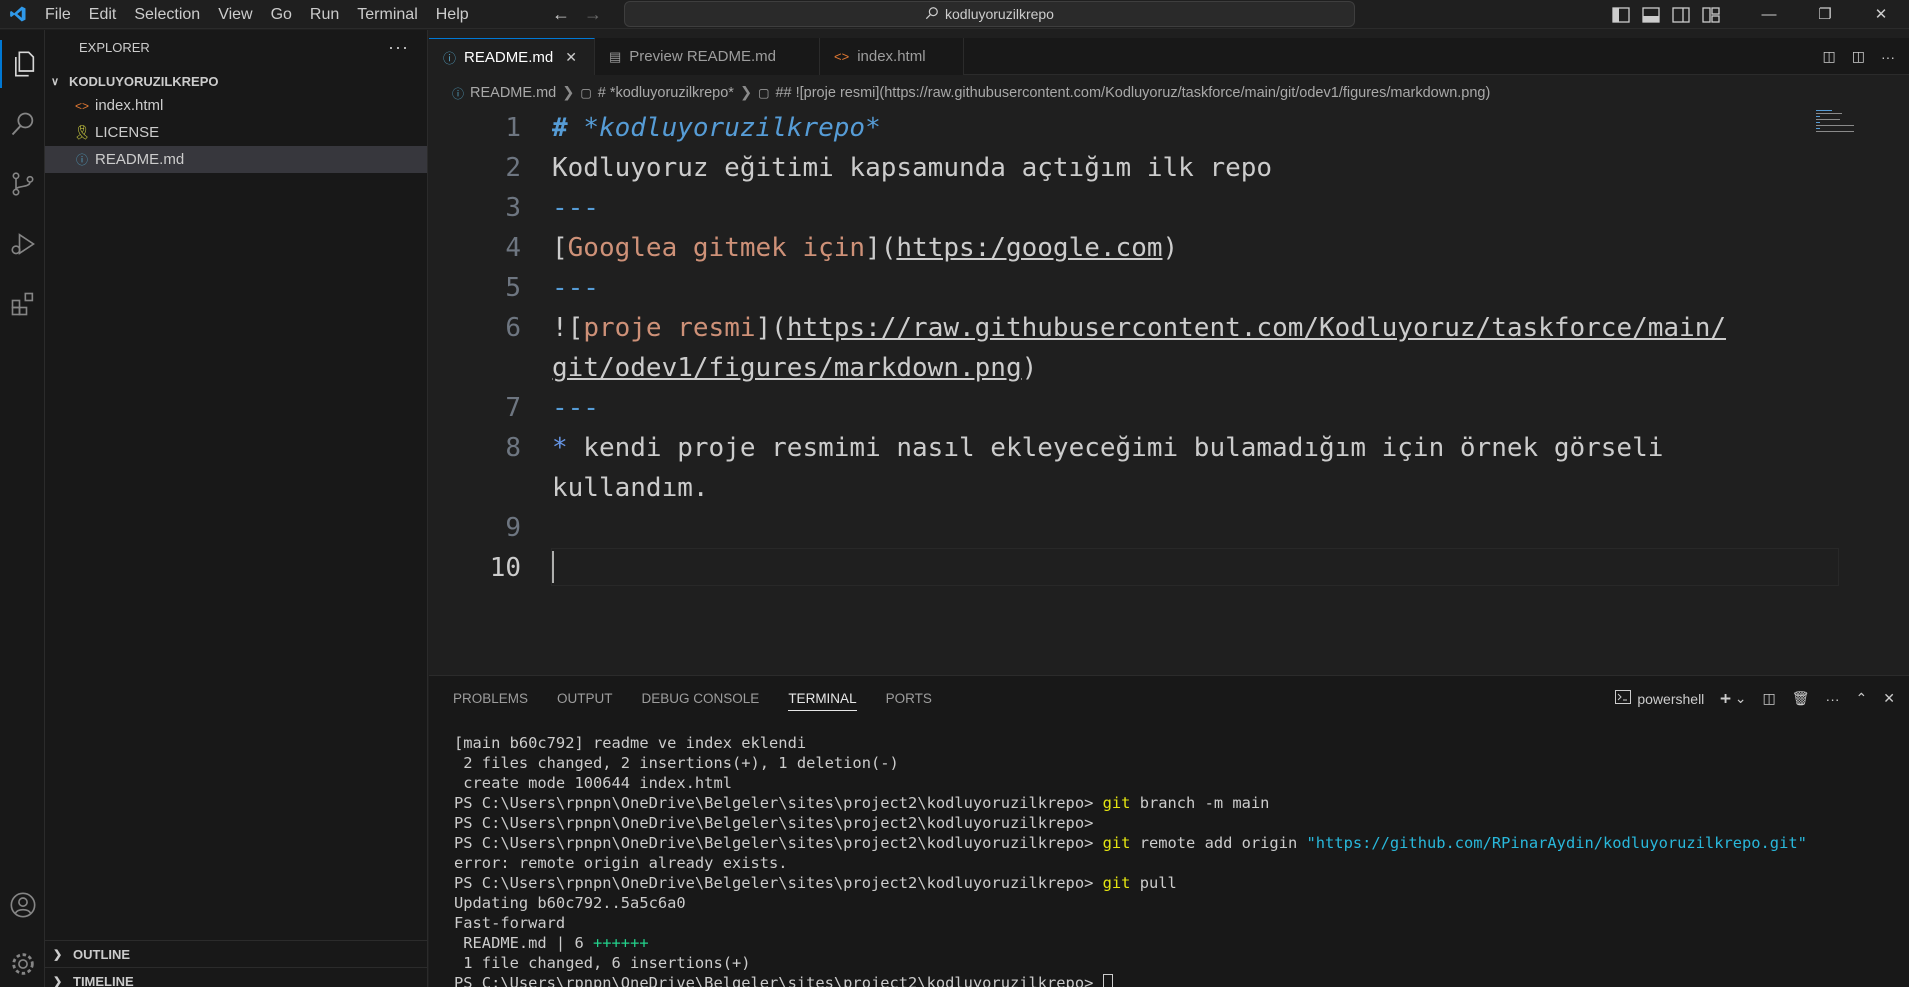  Describe the element at coordinates (1769, 698) in the screenshot. I see `split-terminal-icon: ◫` at that location.